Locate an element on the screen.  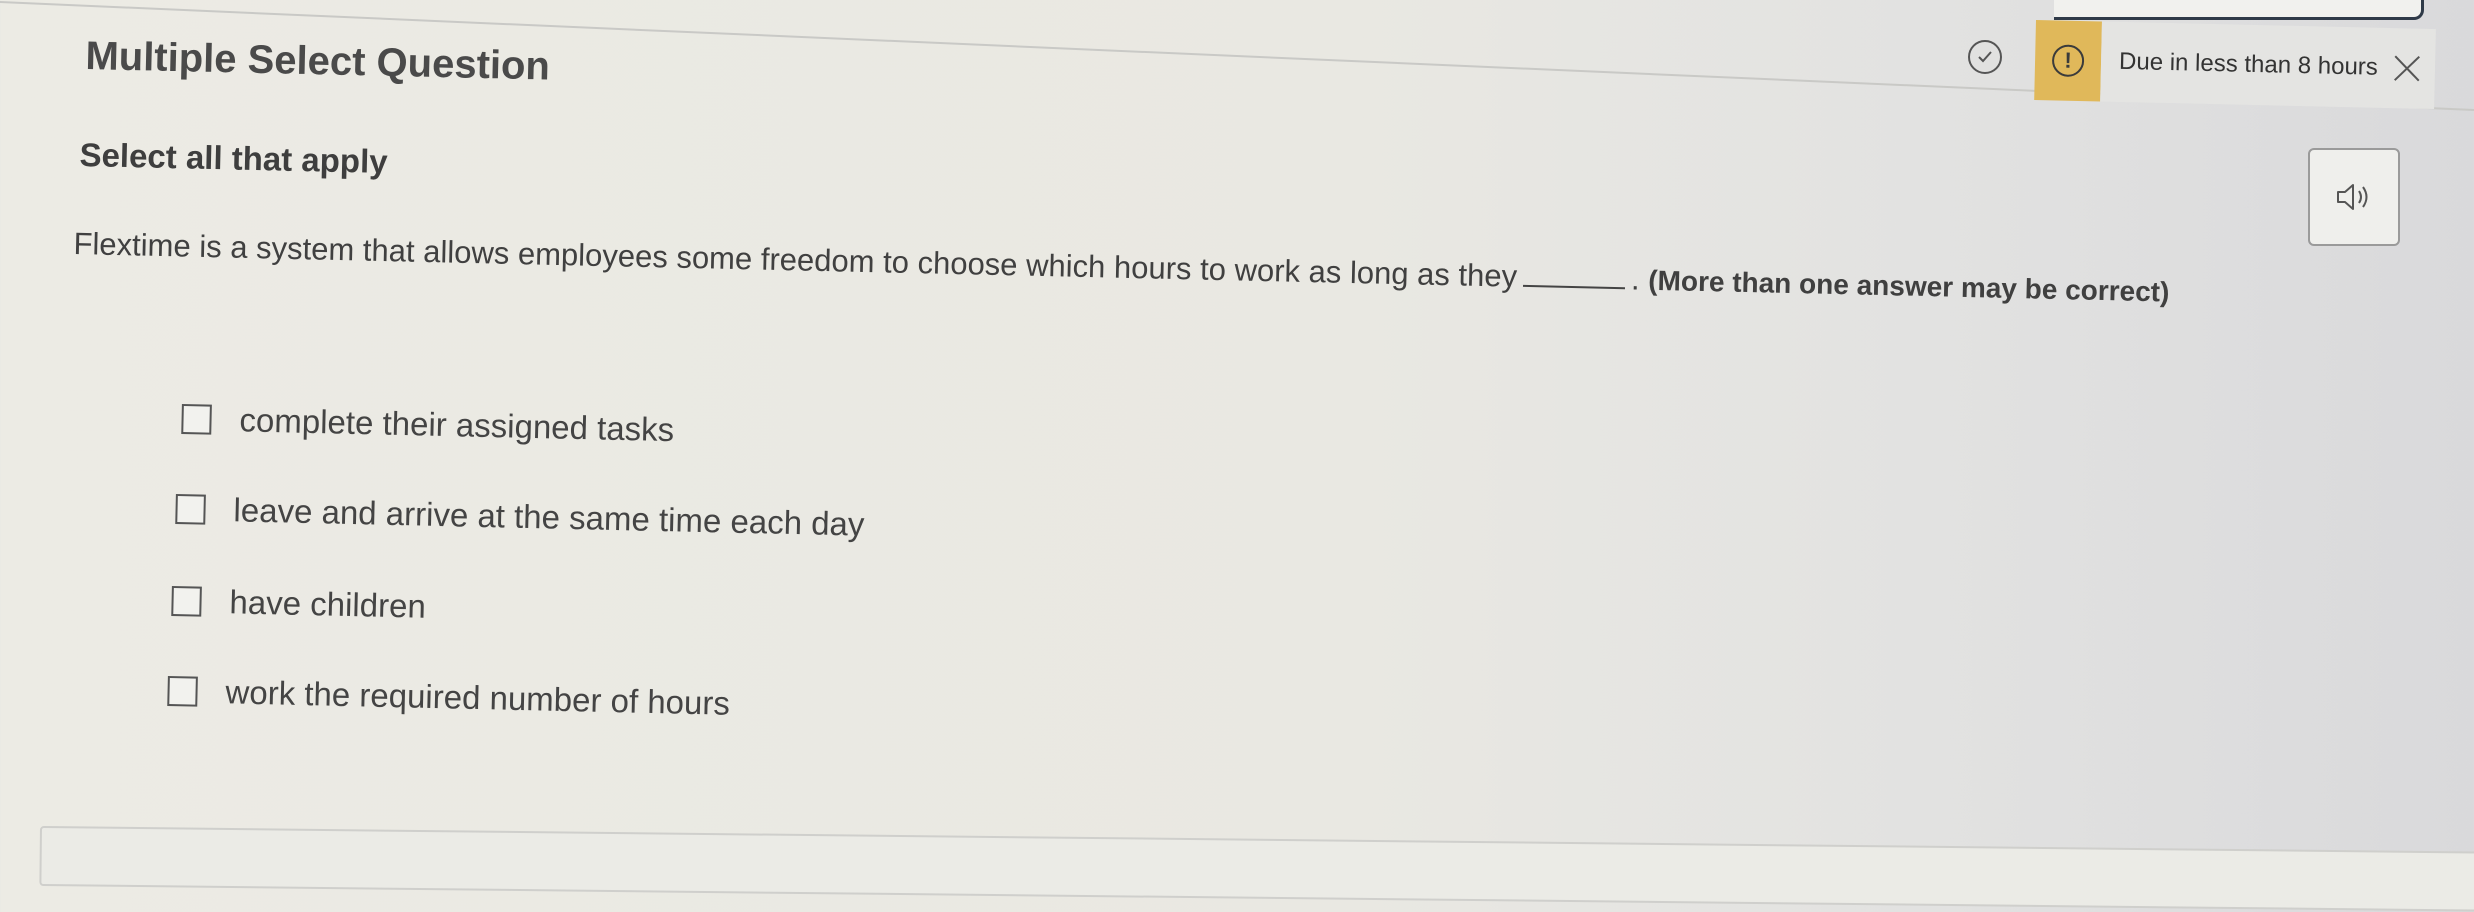
due-notice: ! Due in less than 8 hours is located at coordinates (2235, 65).